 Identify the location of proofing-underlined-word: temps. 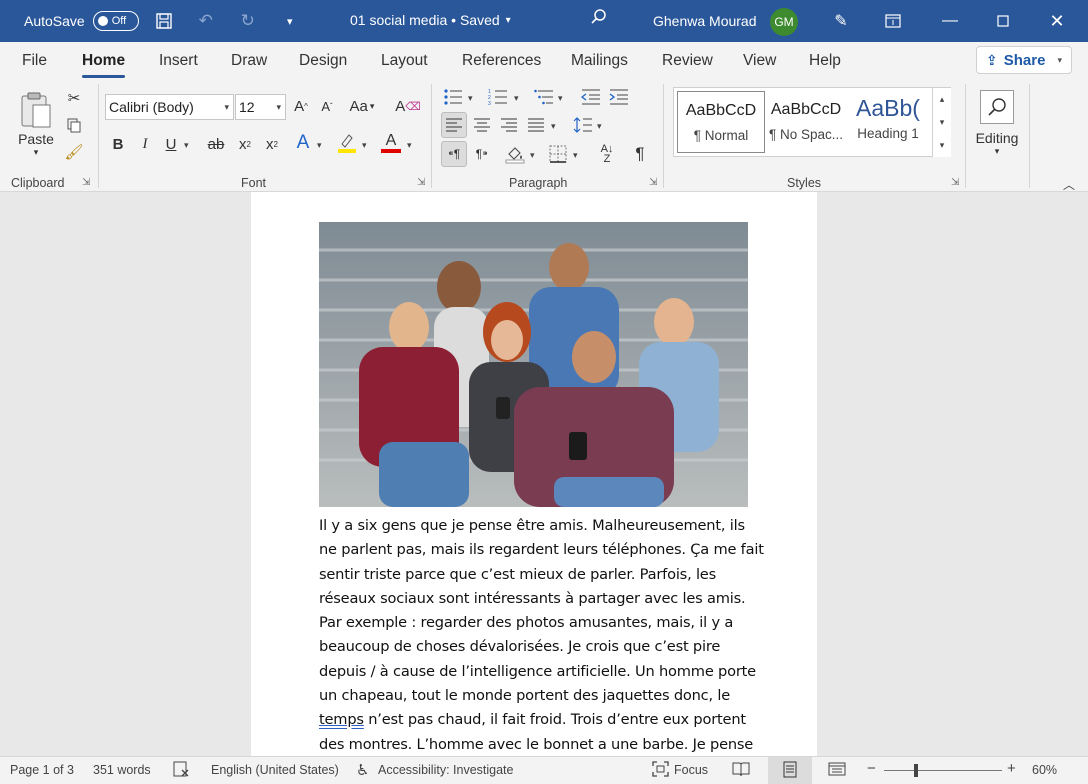
(341, 719).